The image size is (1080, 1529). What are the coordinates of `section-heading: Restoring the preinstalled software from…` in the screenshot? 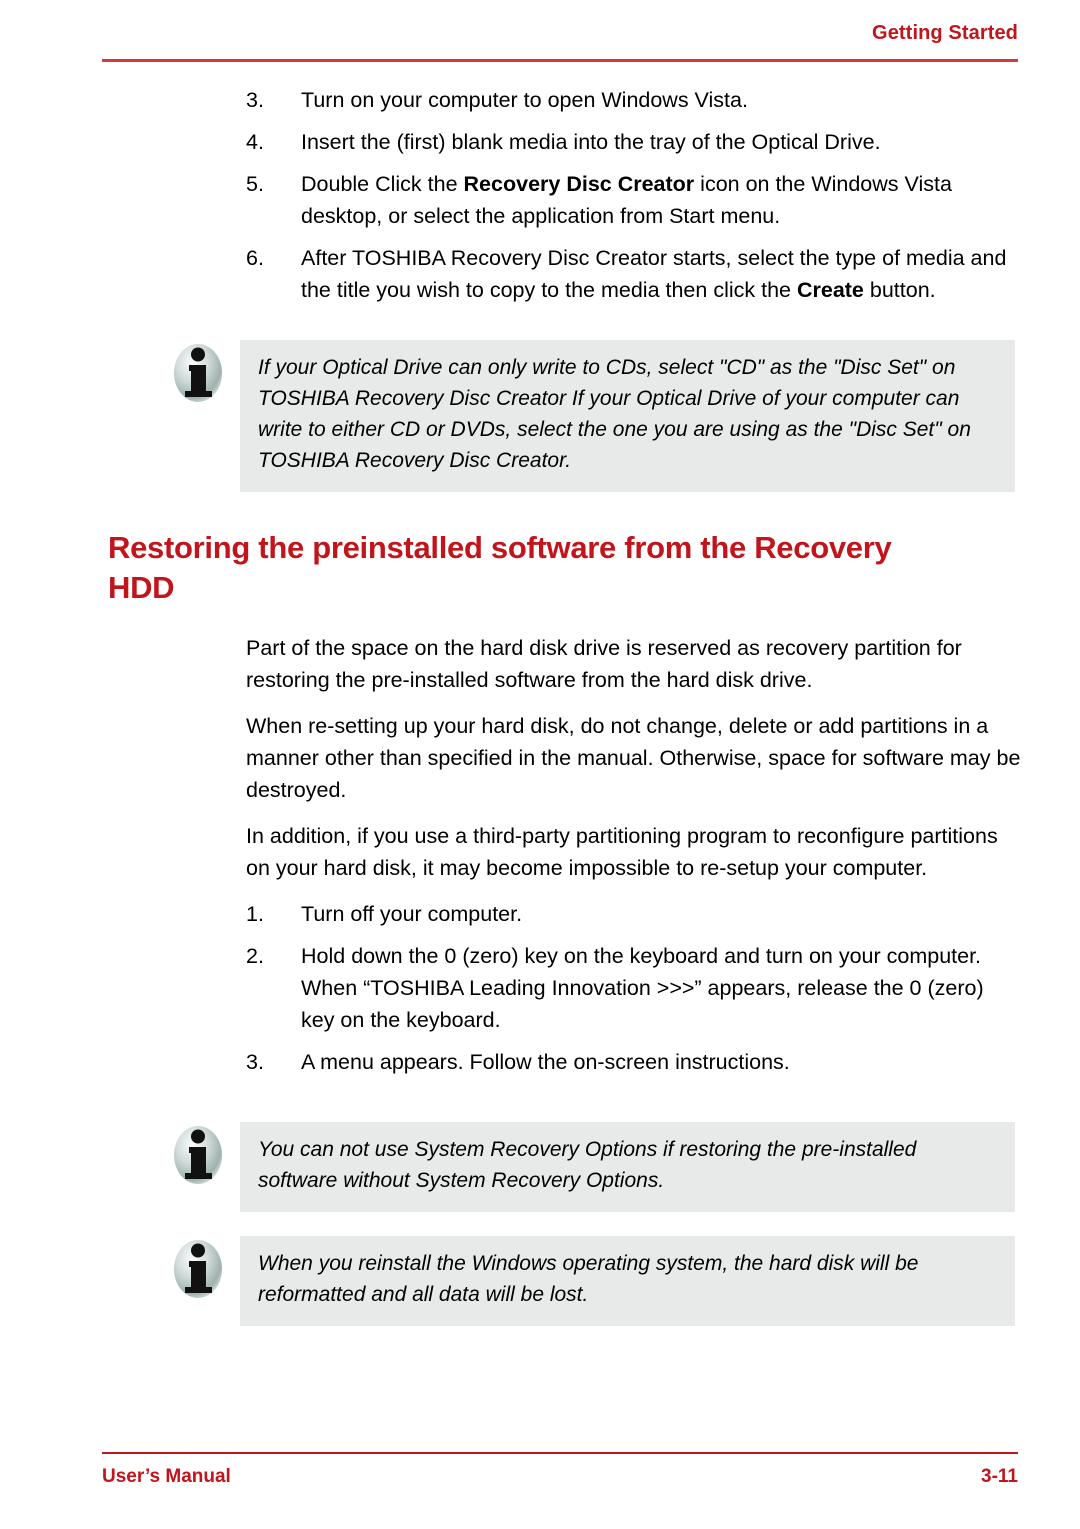 It's located at (500, 567).